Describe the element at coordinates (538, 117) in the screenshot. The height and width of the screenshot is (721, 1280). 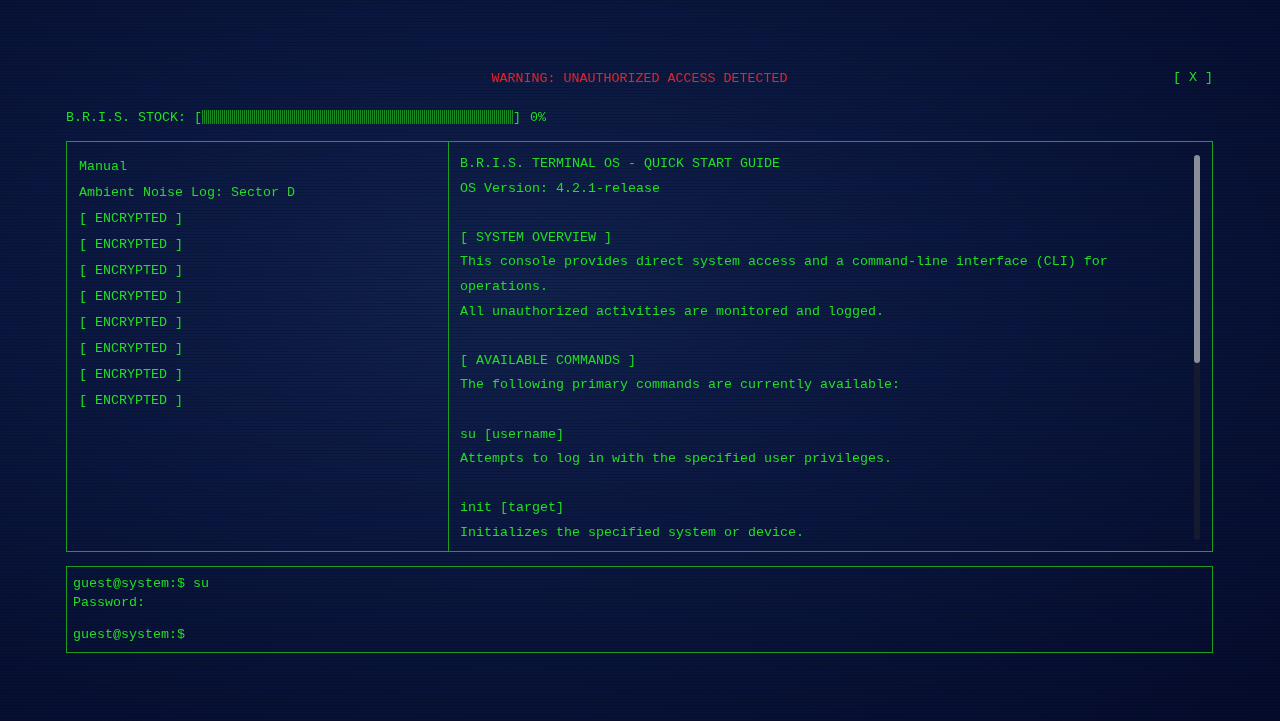
I see `stock-percentage: 0%` at that location.